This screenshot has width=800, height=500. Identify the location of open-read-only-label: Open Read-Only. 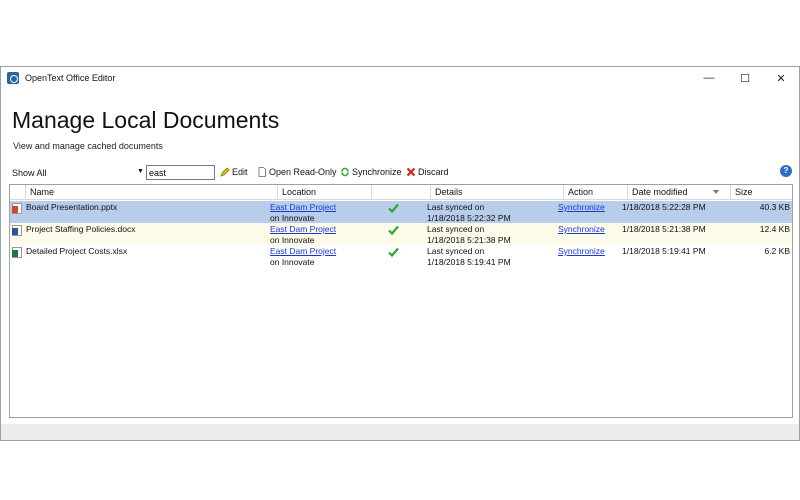
(303, 172).